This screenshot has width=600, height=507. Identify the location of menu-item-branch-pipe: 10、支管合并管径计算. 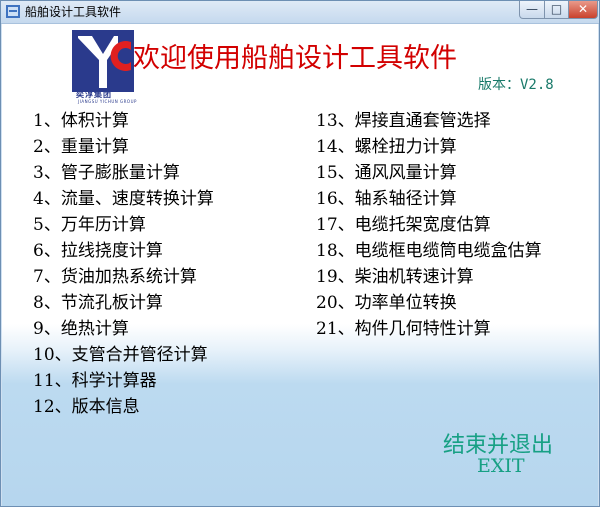
(120, 355).